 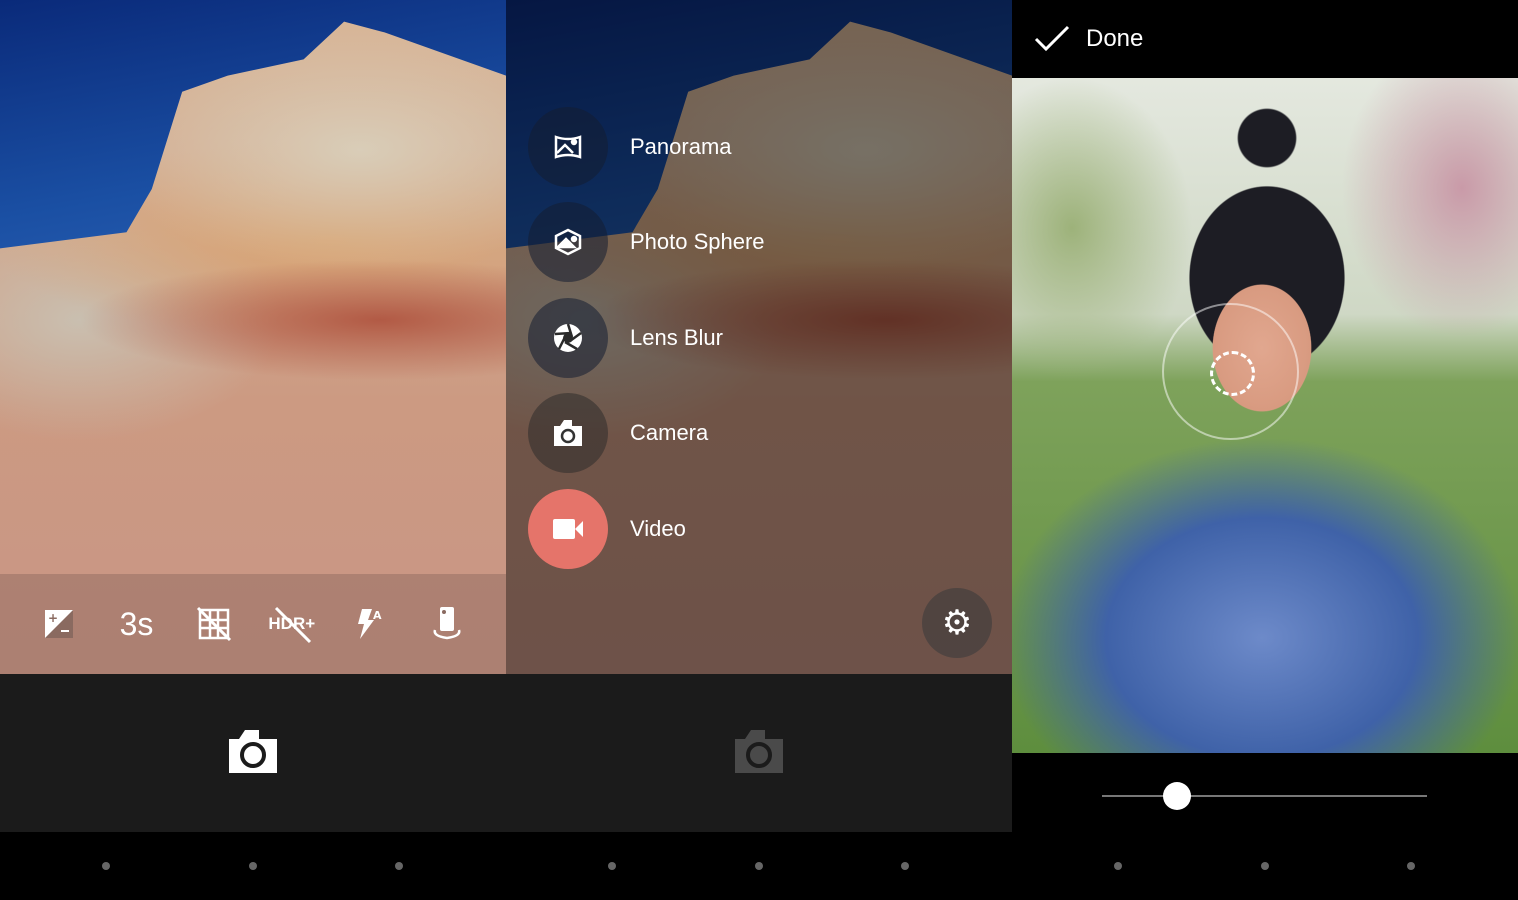 What do you see at coordinates (1264, 796) in the screenshot?
I see `blur-slider` at bounding box center [1264, 796].